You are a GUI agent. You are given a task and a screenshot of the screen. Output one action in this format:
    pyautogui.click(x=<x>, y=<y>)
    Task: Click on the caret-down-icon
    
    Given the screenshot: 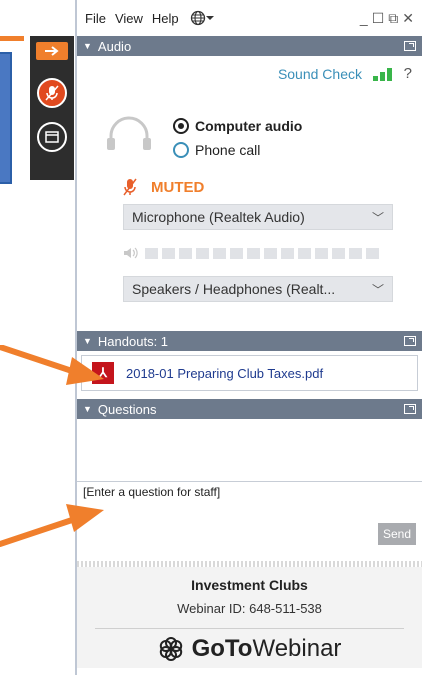 What is the action you would take?
    pyautogui.click(x=209, y=18)
    